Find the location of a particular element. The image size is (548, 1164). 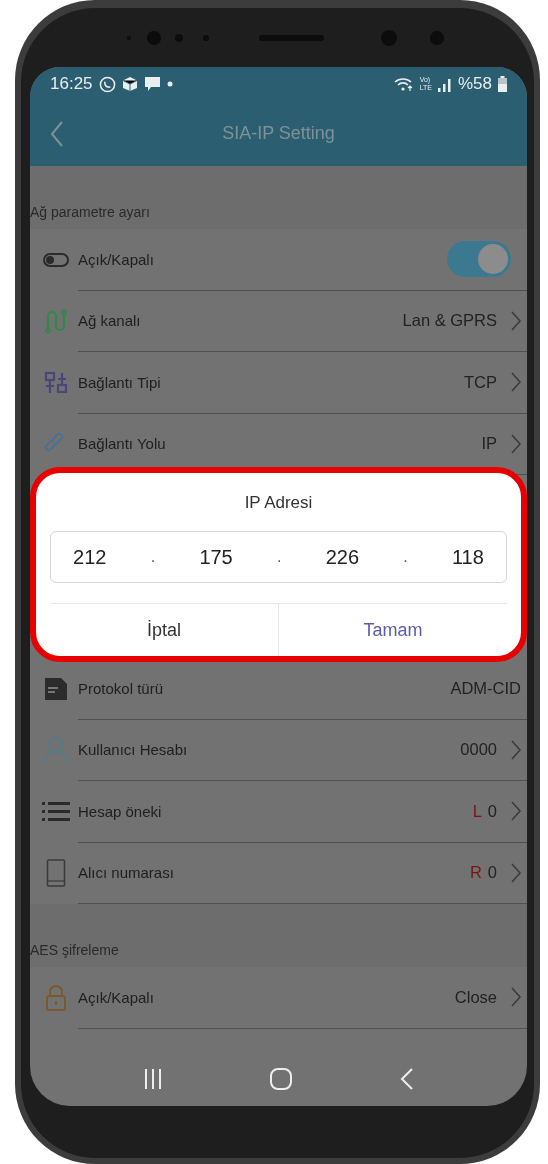

toggle-switch is located at coordinates (479, 259).